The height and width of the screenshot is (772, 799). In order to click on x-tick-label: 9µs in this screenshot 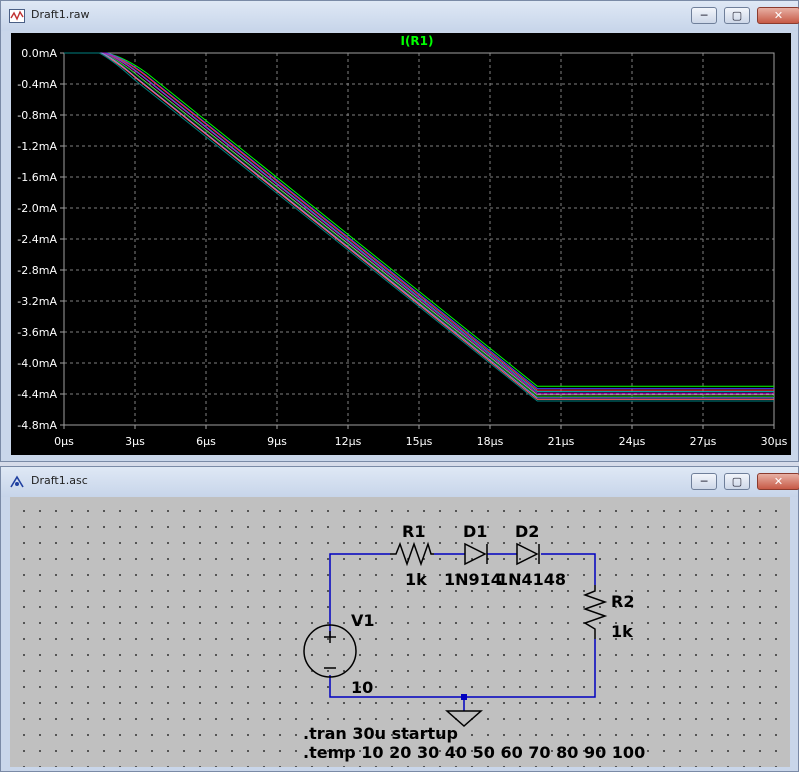, I will do `click(277, 441)`.